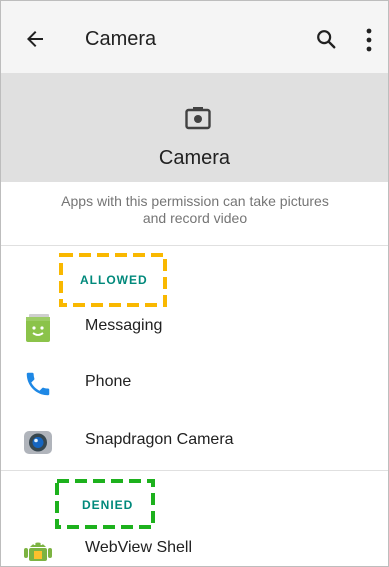 The width and height of the screenshot is (389, 567). Describe the element at coordinates (194, 158) in the screenshot. I see `header-title: Camera` at that location.